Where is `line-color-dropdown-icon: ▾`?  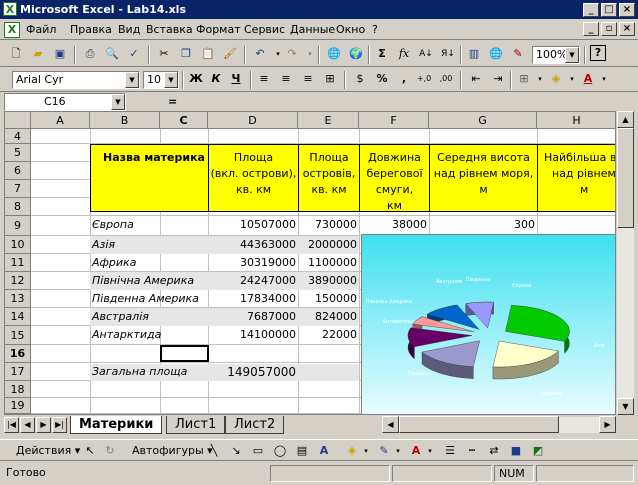 line-color-dropdown-icon: ▾ is located at coordinates (398, 451).